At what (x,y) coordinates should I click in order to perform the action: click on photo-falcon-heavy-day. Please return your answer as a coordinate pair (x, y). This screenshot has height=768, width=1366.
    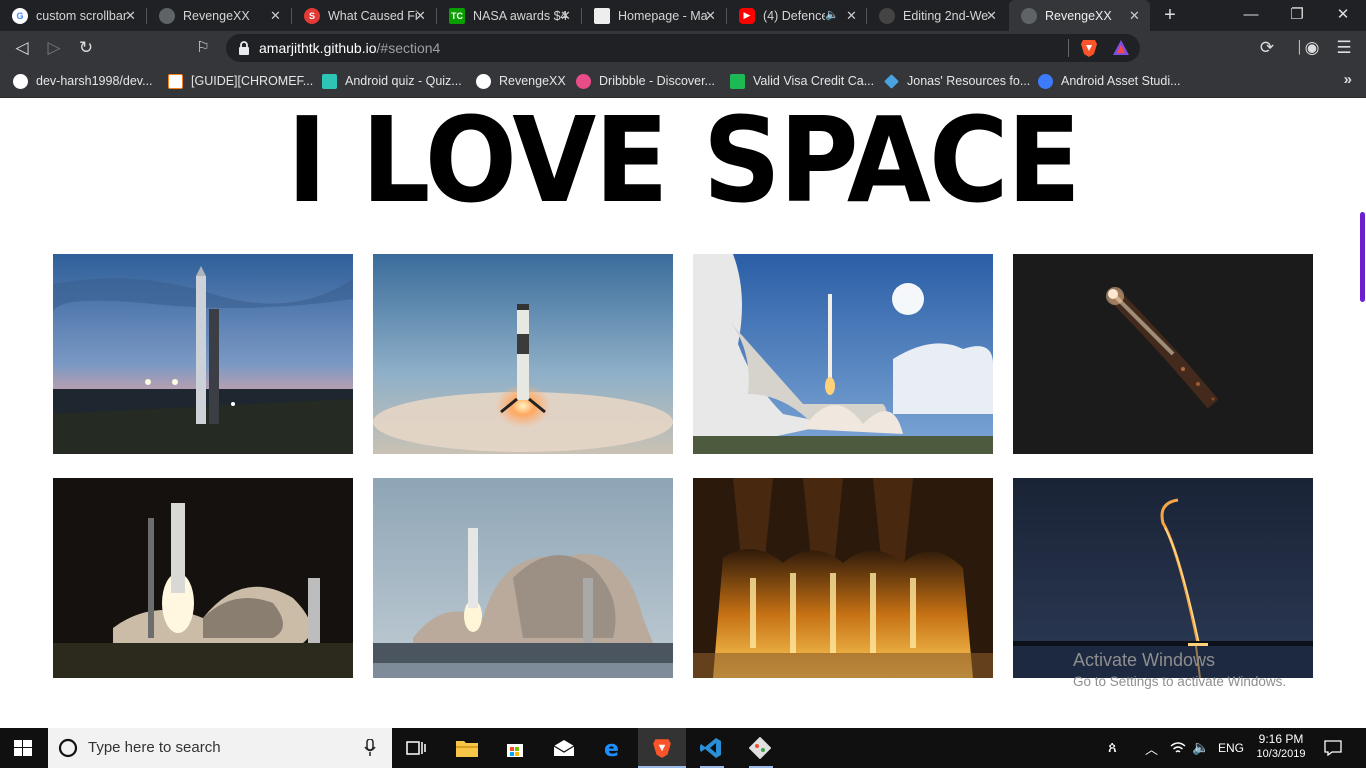
    Looking at the image, I should click on (523, 578).